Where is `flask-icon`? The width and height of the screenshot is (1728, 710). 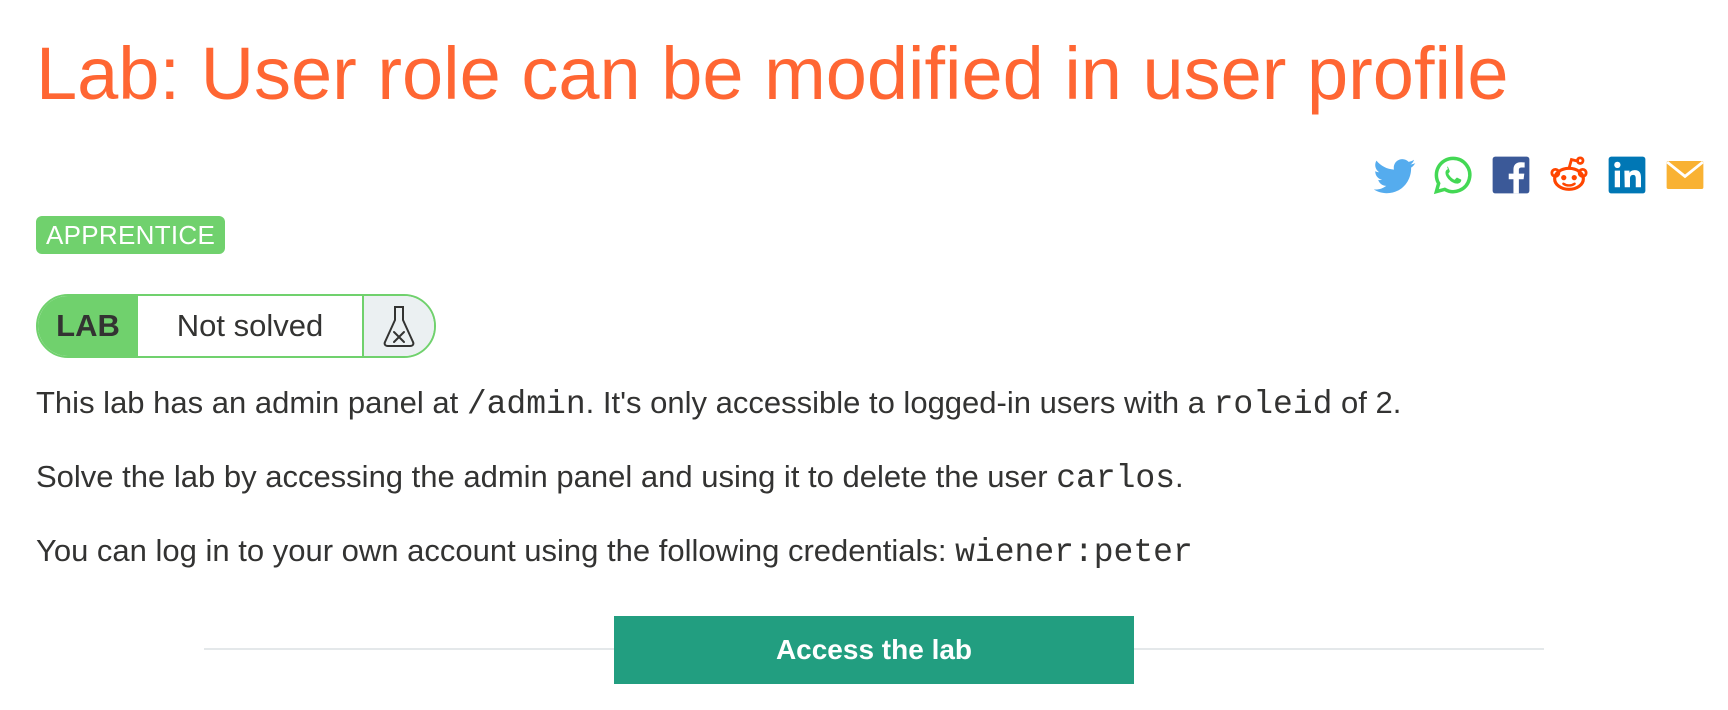
flask-icon is located at coordinates (399, 326).